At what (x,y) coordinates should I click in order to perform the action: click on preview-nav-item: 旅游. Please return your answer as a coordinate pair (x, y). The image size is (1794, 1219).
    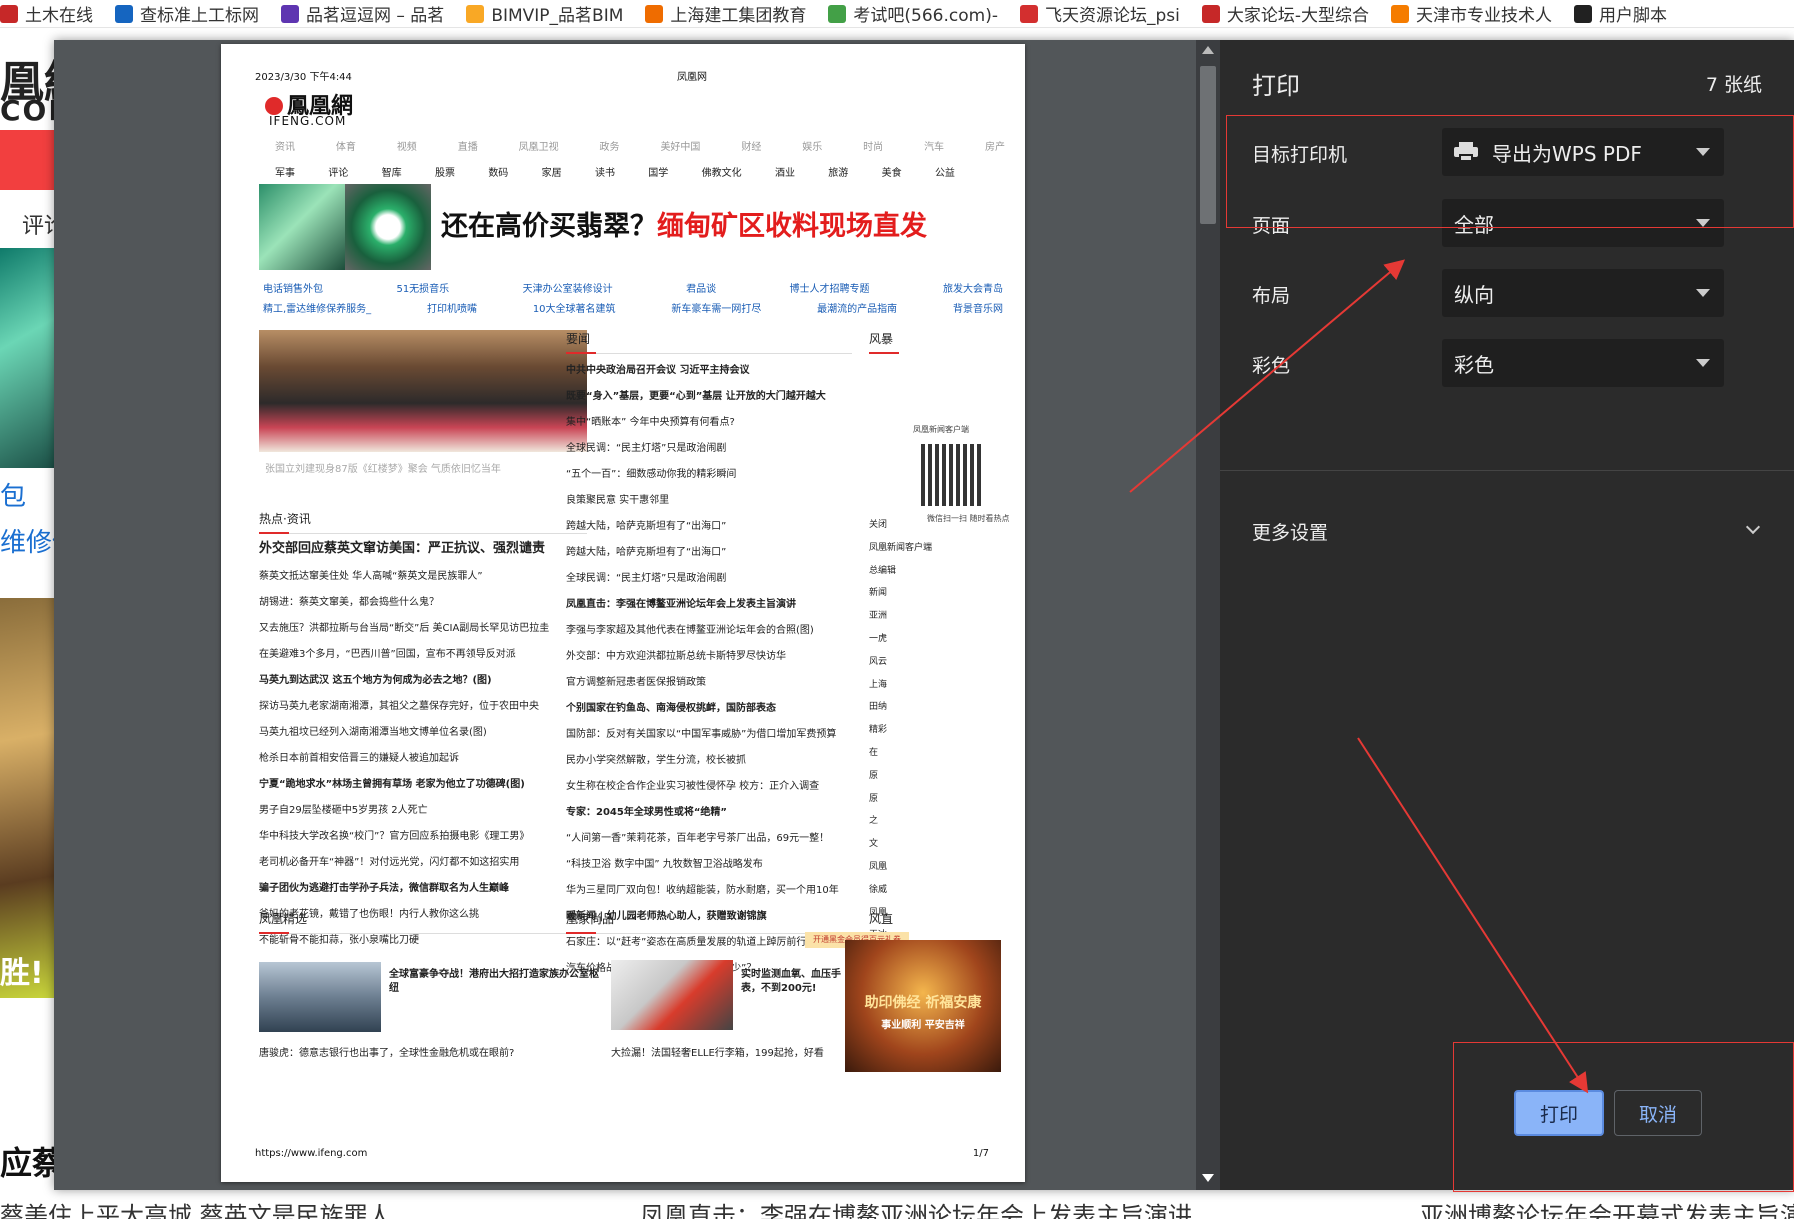
    Looking at the image, I should click on (838, 173).